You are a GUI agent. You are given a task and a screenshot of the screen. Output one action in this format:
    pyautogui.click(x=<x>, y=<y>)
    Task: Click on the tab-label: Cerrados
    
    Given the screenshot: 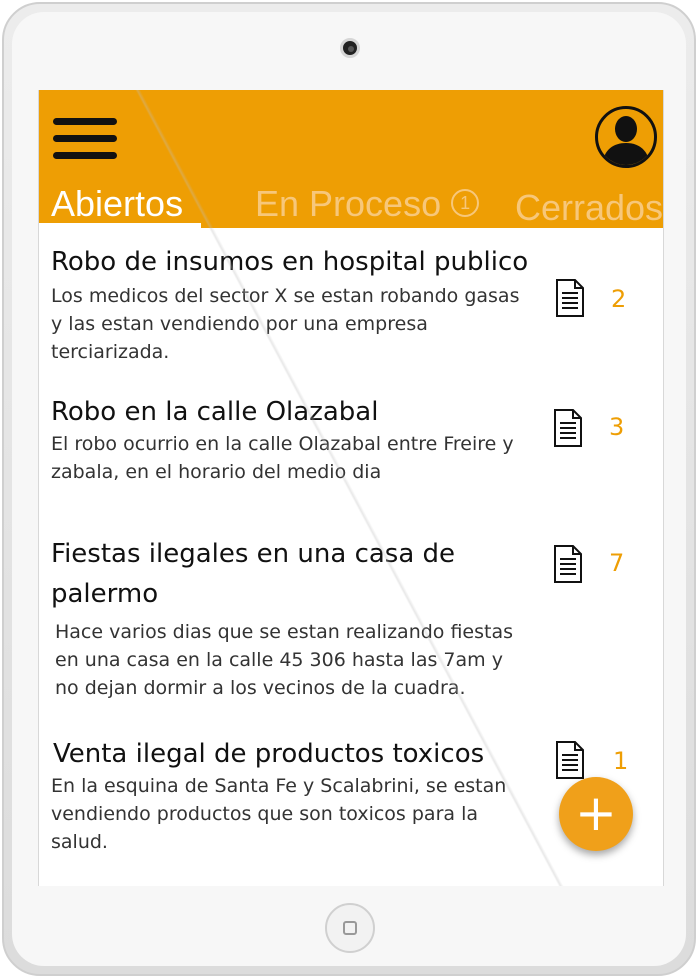 What is the action you would take?
    pyautogui.click(x=589, y=207)
    